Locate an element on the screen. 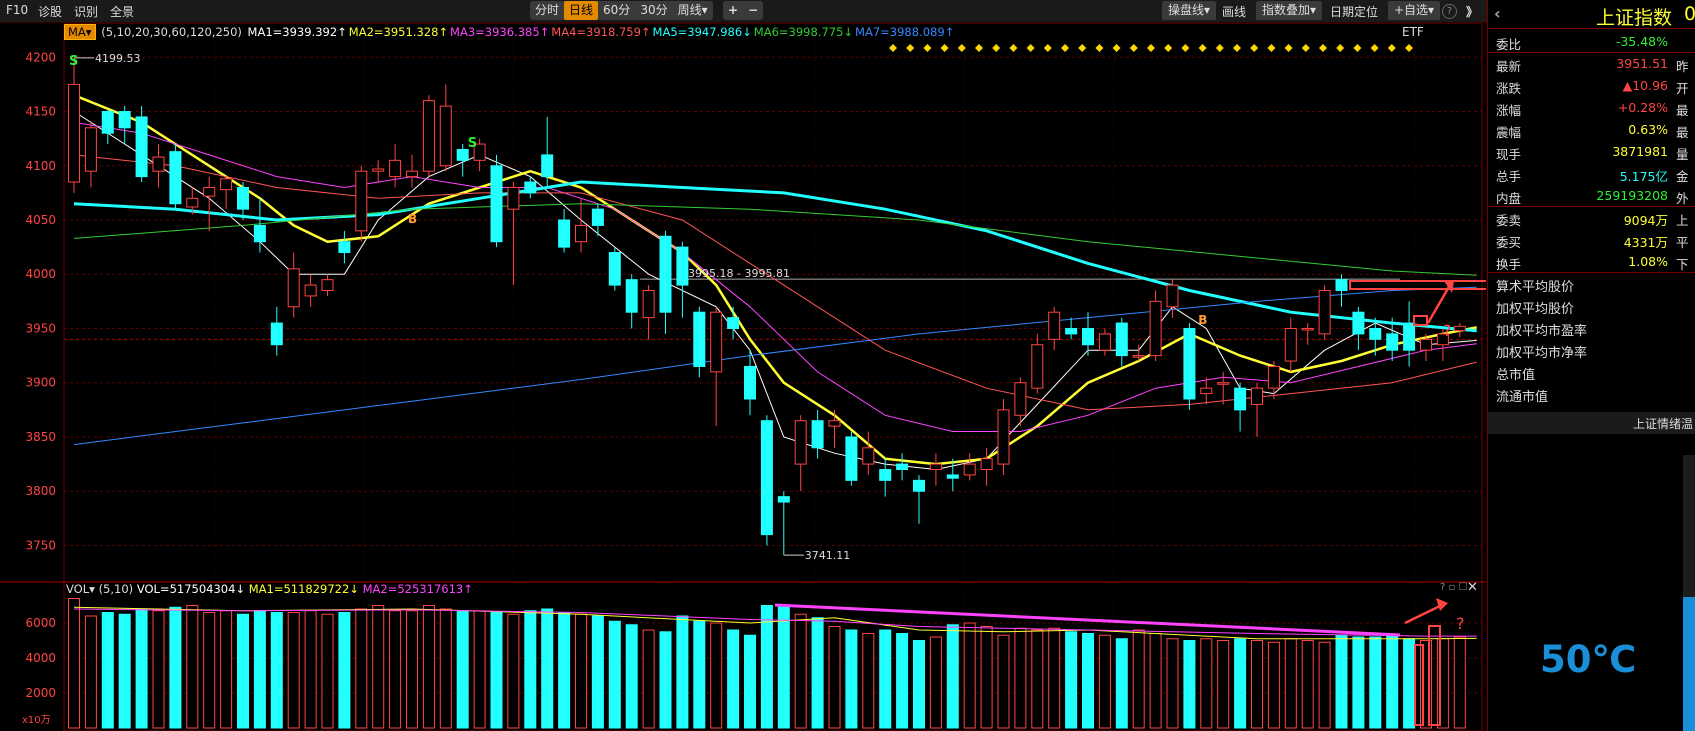 This screenshot has width=1695, height=731. quote-row-b-6: 内盘 259193208 外 is located at coordinates (1591, 196).